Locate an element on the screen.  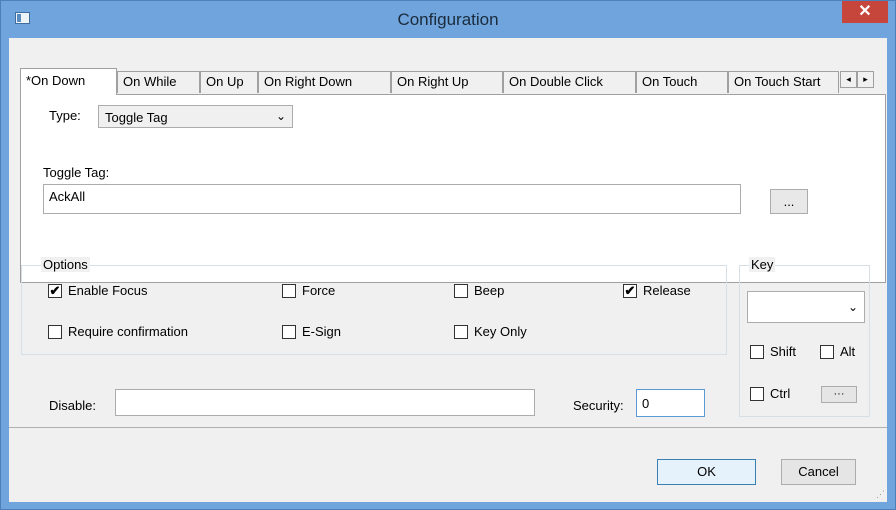
checkbox-label: Alt is located at coordinates (848, 351).